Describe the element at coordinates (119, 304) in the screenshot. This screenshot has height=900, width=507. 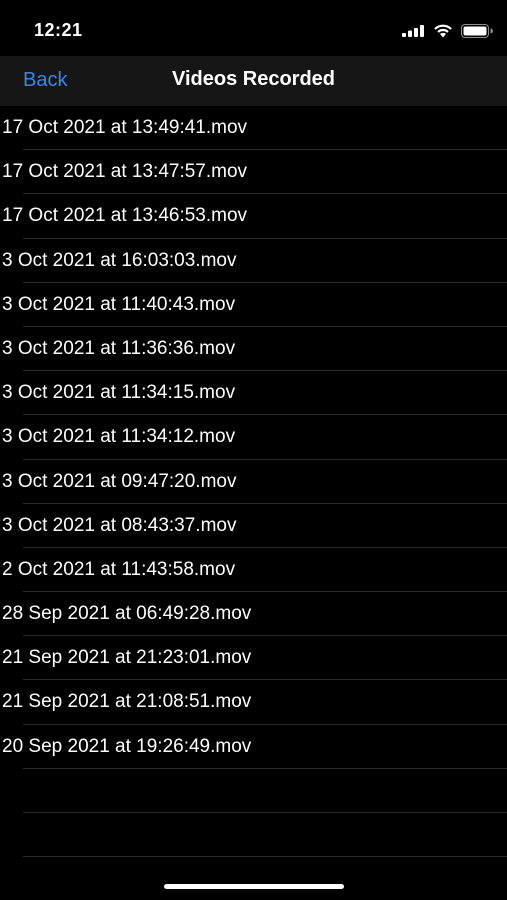
I see `video-filename: 3 Oct 2021 at 11:40:43.mov` at that location.